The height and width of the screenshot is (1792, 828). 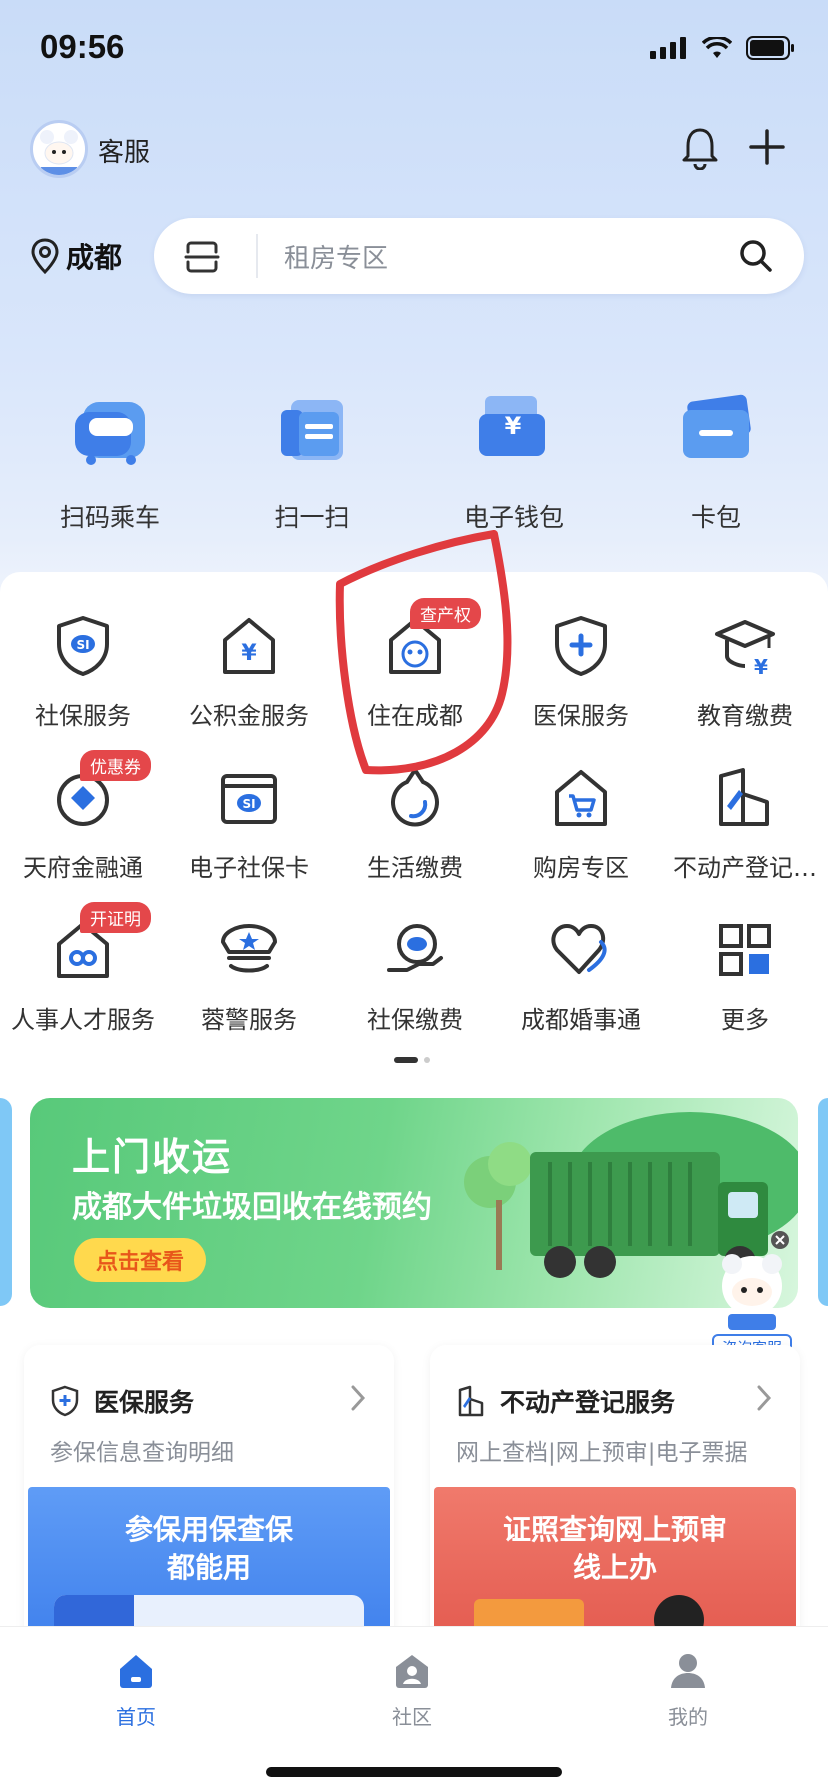 What do you see at coordinates (715, 517) in the screenshot?
I see `quick-action-label: 卡包` at bounding box center [715, 517].